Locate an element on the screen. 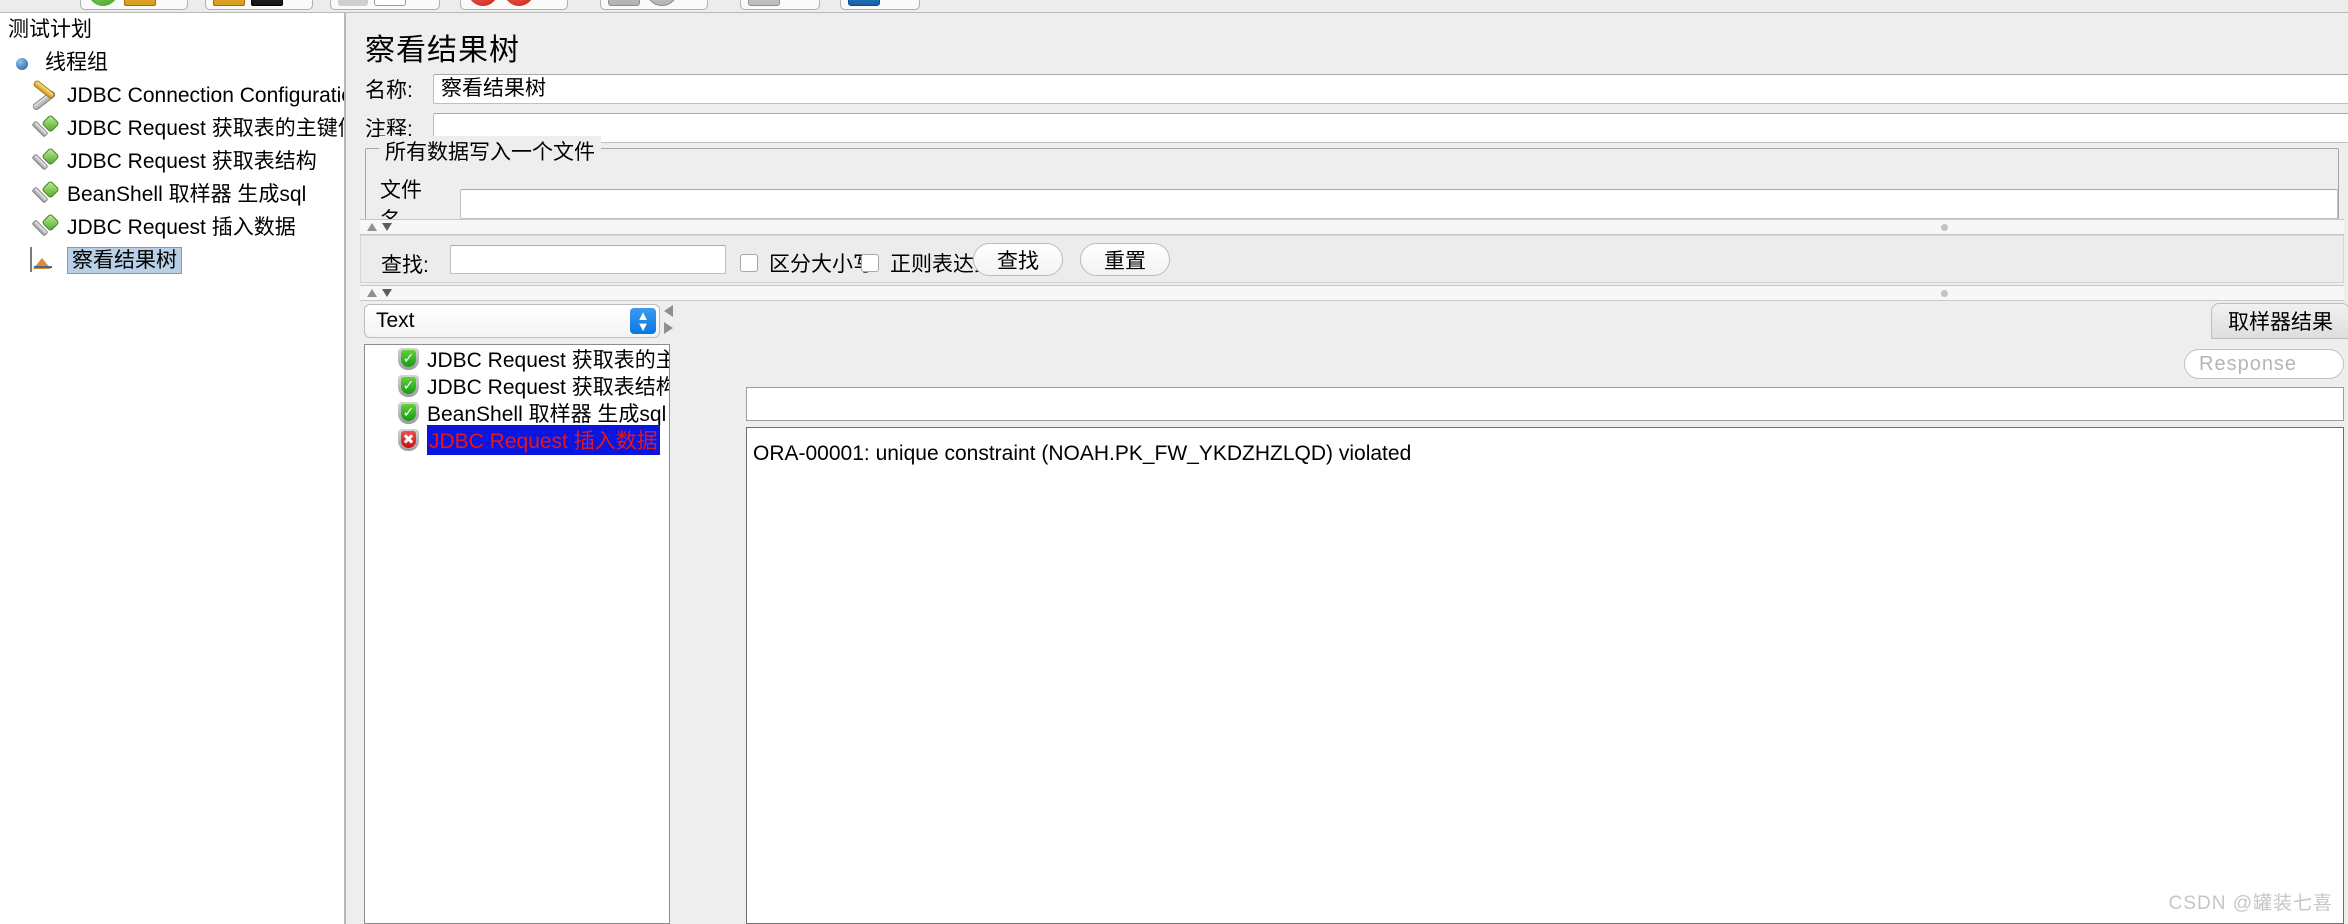 This screenshot has width=2348, height=924. tree-item-jdbc-request-insert: JDBC Request 插入数据 is located at coordinates (172, 227).